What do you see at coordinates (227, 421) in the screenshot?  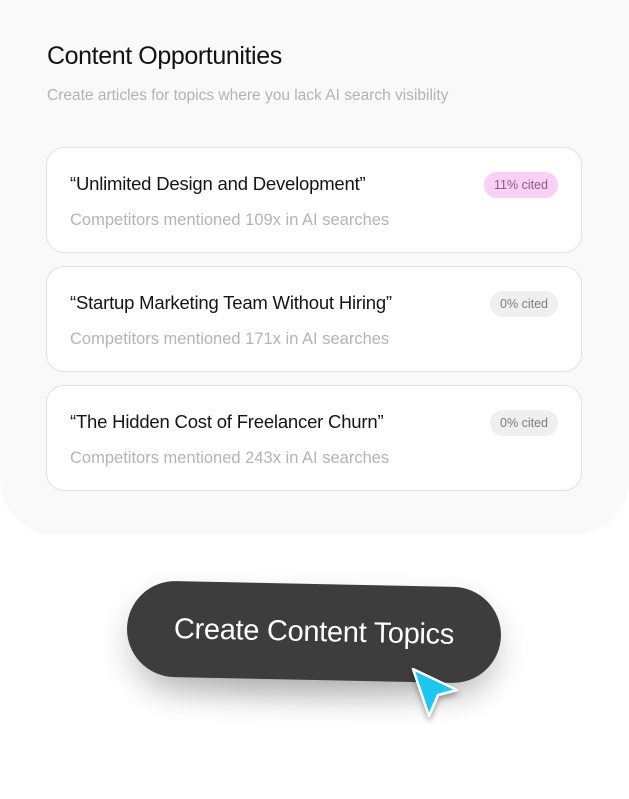 I see `opportunity-title: “The Hidden Cost of Freelancer Churn”` at bounding box center [227, 421].